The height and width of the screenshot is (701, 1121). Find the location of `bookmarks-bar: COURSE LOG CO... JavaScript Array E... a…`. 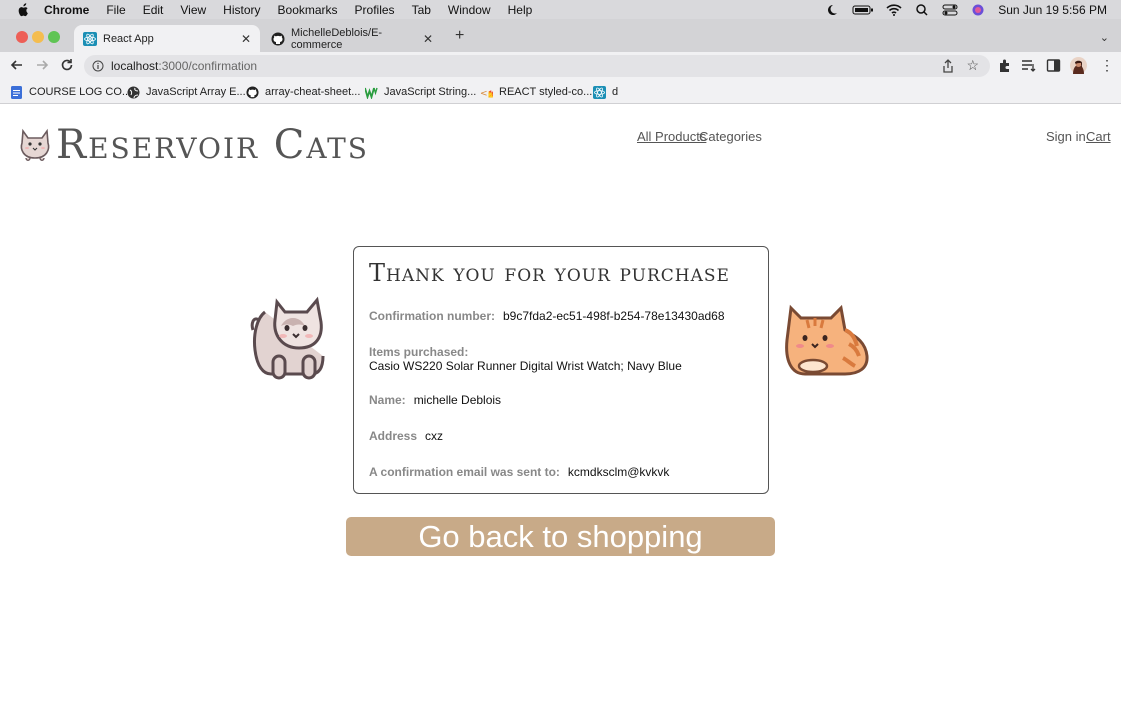

bookmarks-bar: COURSE LOG CO... JavaScript Array E... a… is located at coordinates (560, 92).